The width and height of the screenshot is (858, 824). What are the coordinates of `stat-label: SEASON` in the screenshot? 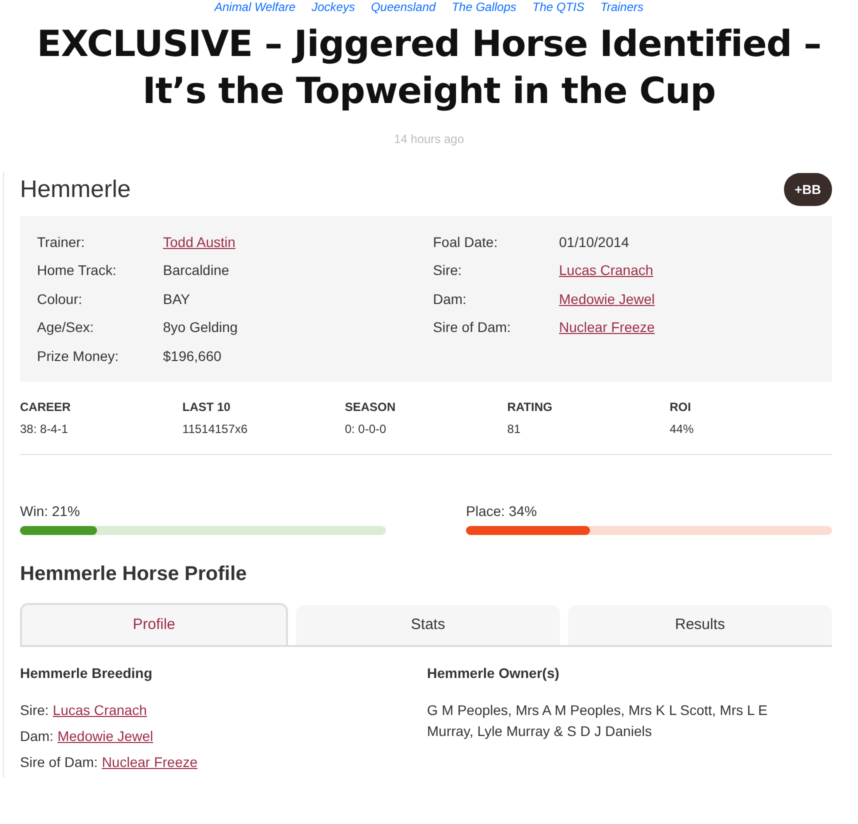 It's located at (370, 407).